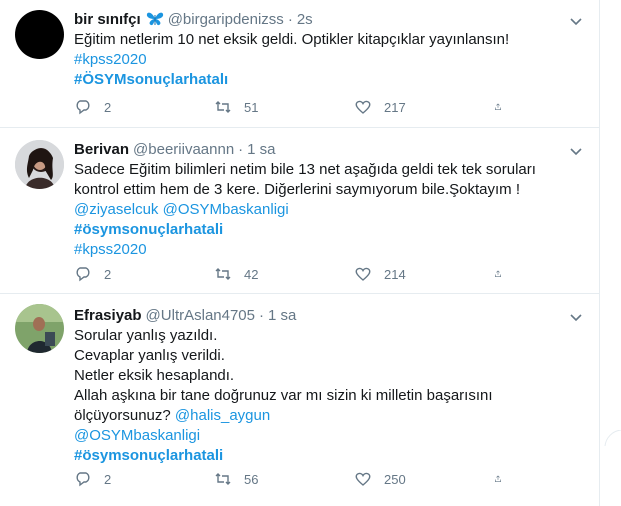 The image size is (621, 506). What do you see at coordinates (107, 19) in the screenshot?
I see `user-name: bir sınıfçı` at bounding box center [107, 19].